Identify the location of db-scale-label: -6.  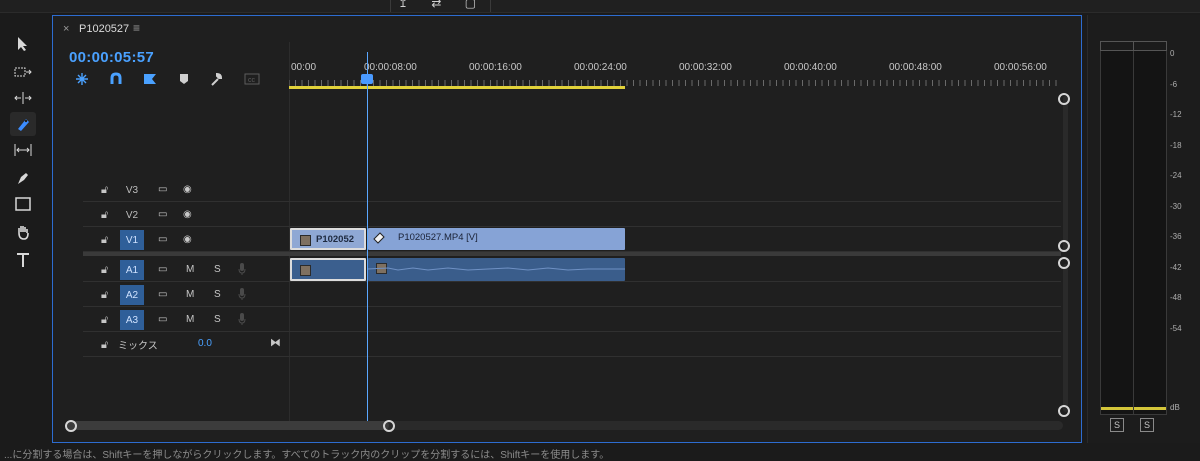
(1174, 84).